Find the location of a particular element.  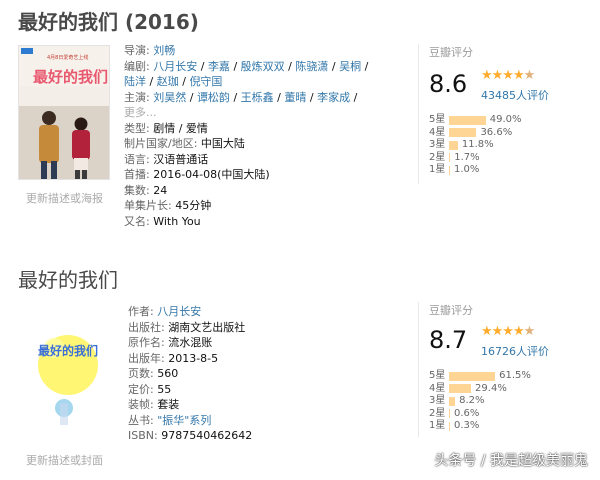

cast-link: 董晴 is located at coordinates (295, 97).